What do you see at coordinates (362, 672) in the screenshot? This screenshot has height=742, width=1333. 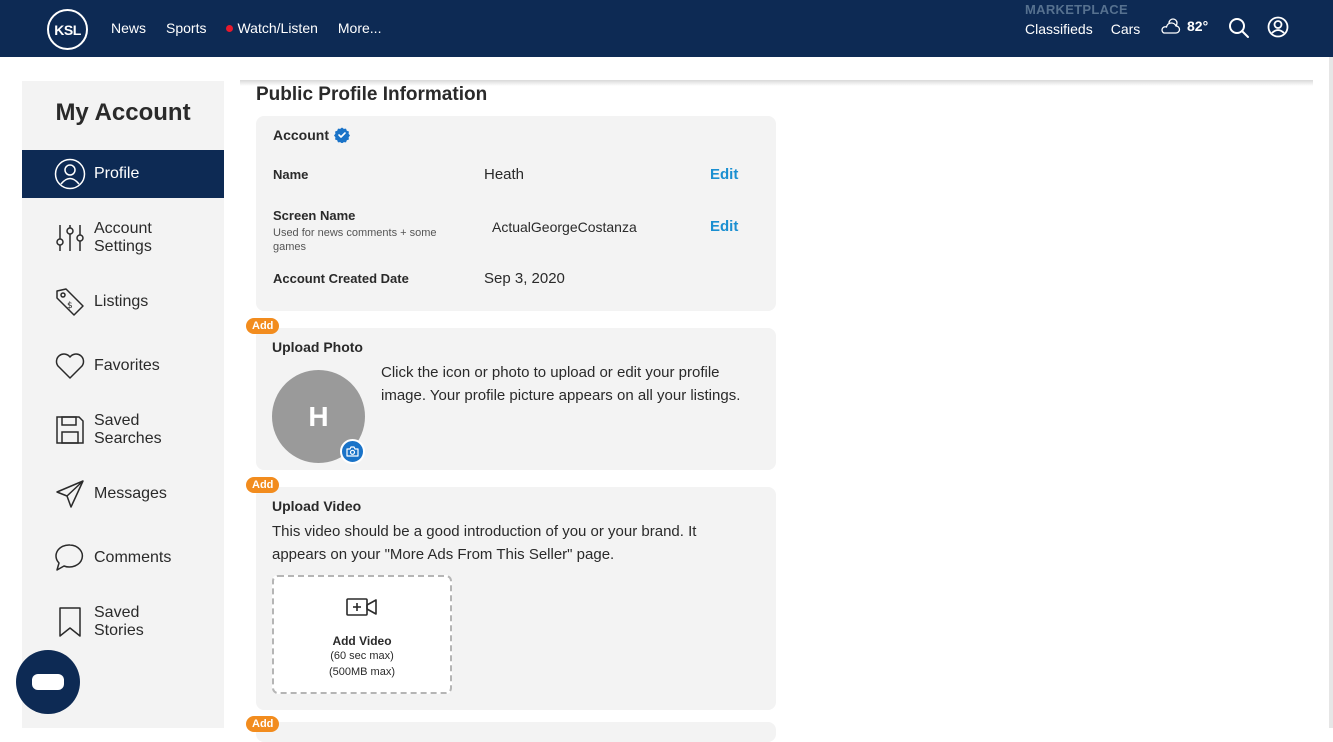 I see `video-size-limit: (500MB max)` at bounding box center [362, 672].